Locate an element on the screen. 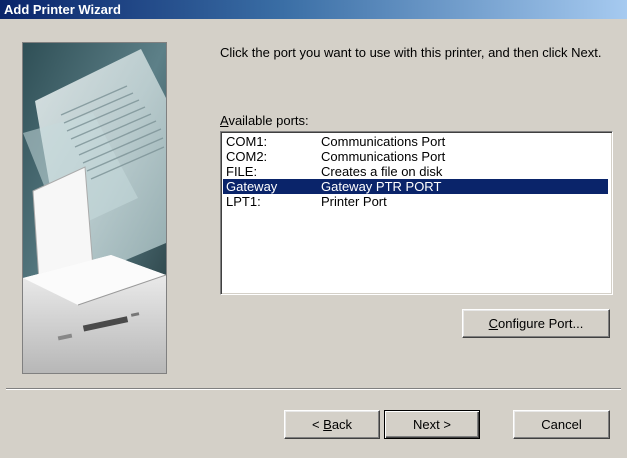 This screenshot has width=627, height=458. port-name: LPT1: is located at coordinates (243, 201).